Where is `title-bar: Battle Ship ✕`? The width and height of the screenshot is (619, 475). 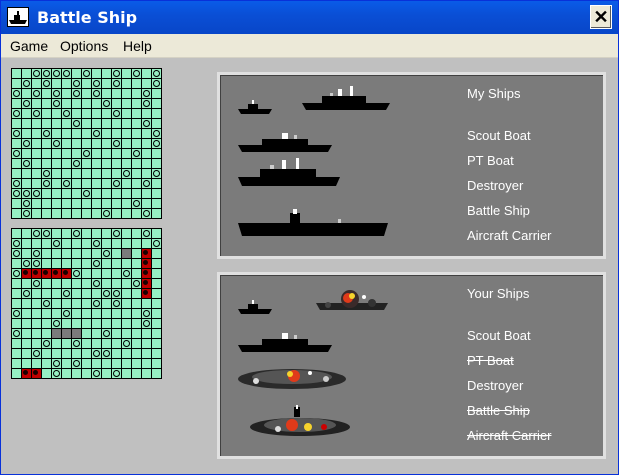 title-bar: Battle Ship ✕ is located at coordinates (309, 17).